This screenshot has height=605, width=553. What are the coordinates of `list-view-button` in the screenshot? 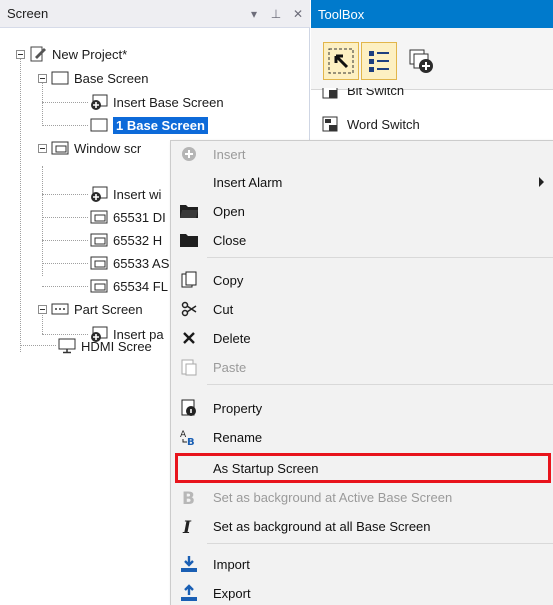 It's located at (379, 61).